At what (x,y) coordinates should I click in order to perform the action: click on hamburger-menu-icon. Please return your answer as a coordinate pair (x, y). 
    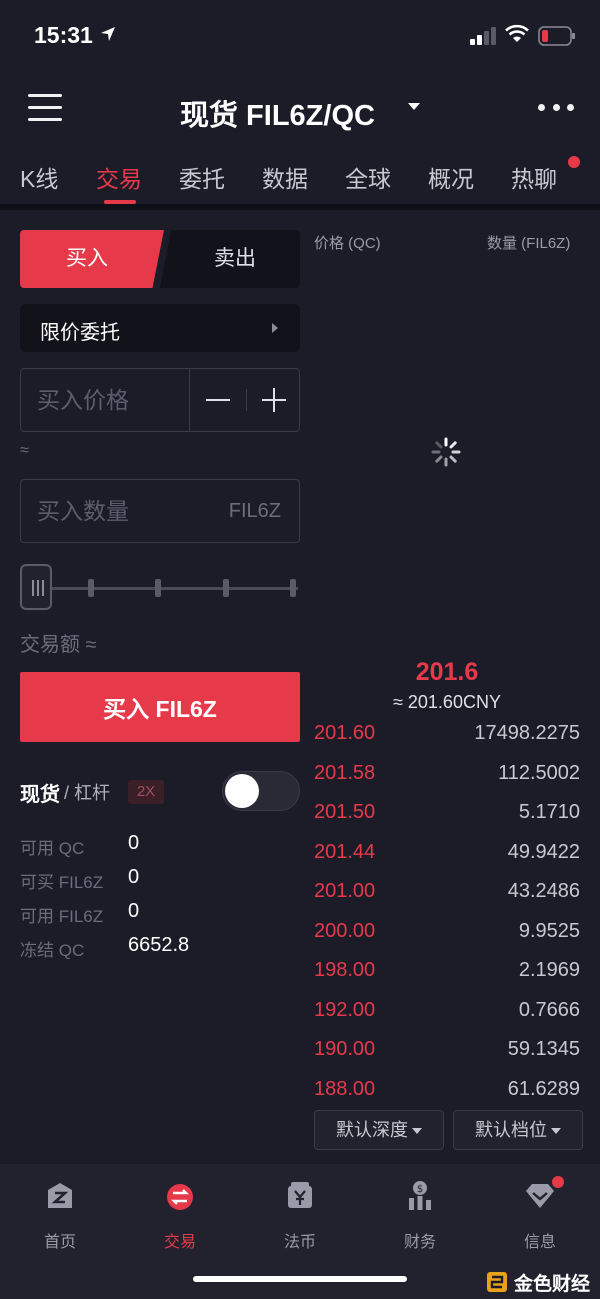
    Looking at the image, I should click on (45, 109).